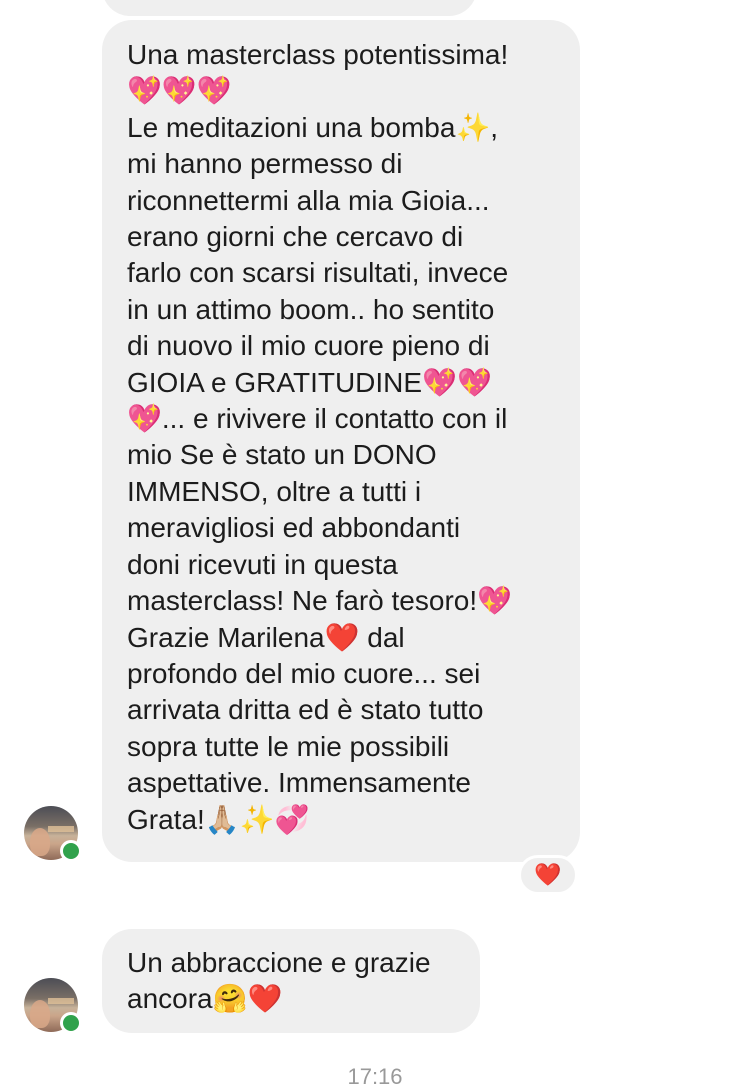 The image size is (750, 1090). Describe the element at coordinates (279, 962) in the screenshot. I see `message-line: Un abbraccione e grazie` at that location.